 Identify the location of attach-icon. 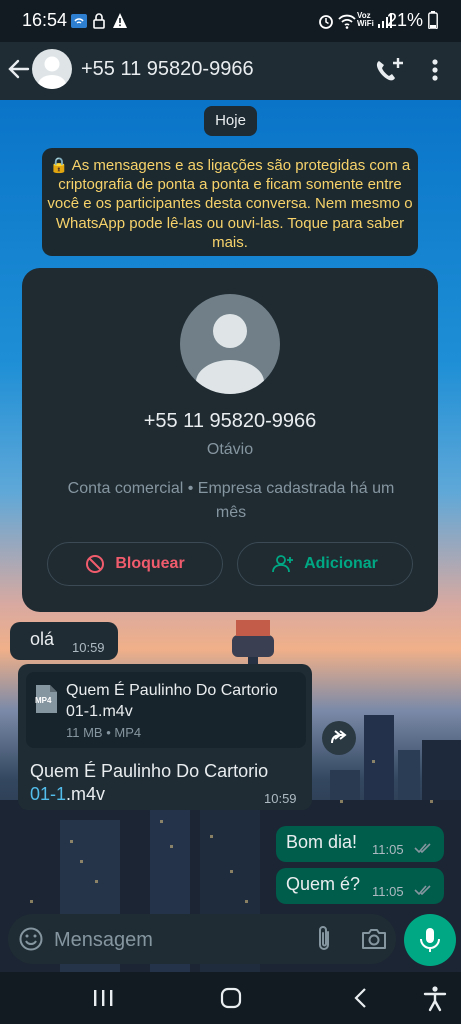
(324, 939).